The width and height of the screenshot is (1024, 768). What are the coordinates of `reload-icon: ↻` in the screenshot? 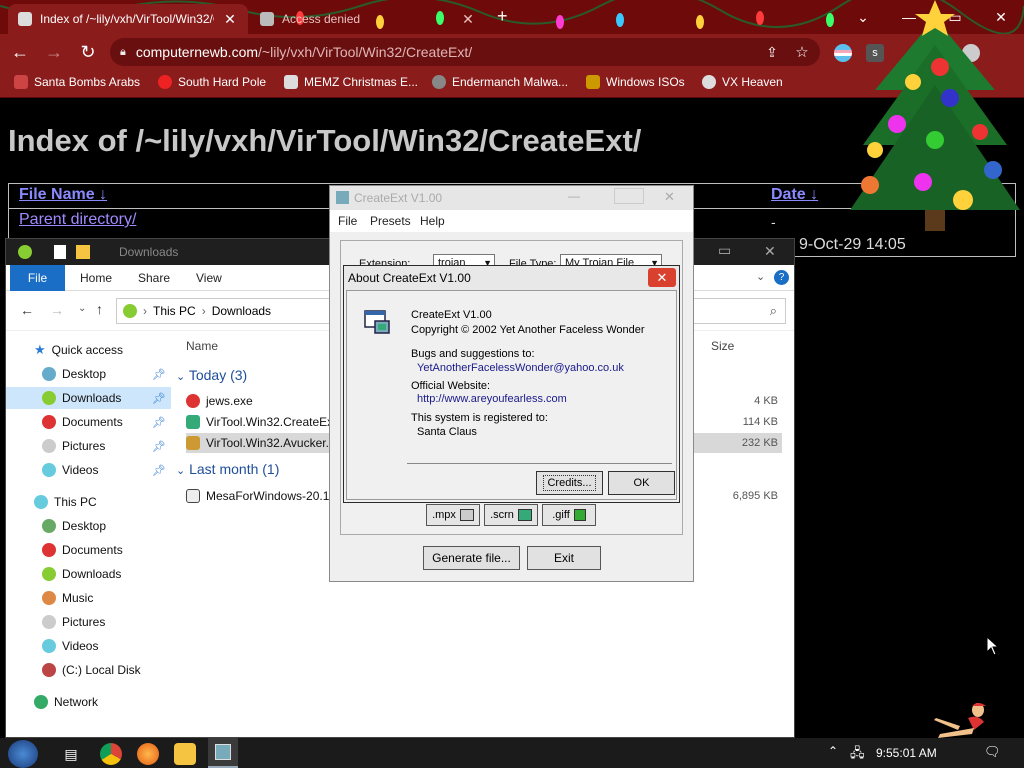 It's located at (88, 52).